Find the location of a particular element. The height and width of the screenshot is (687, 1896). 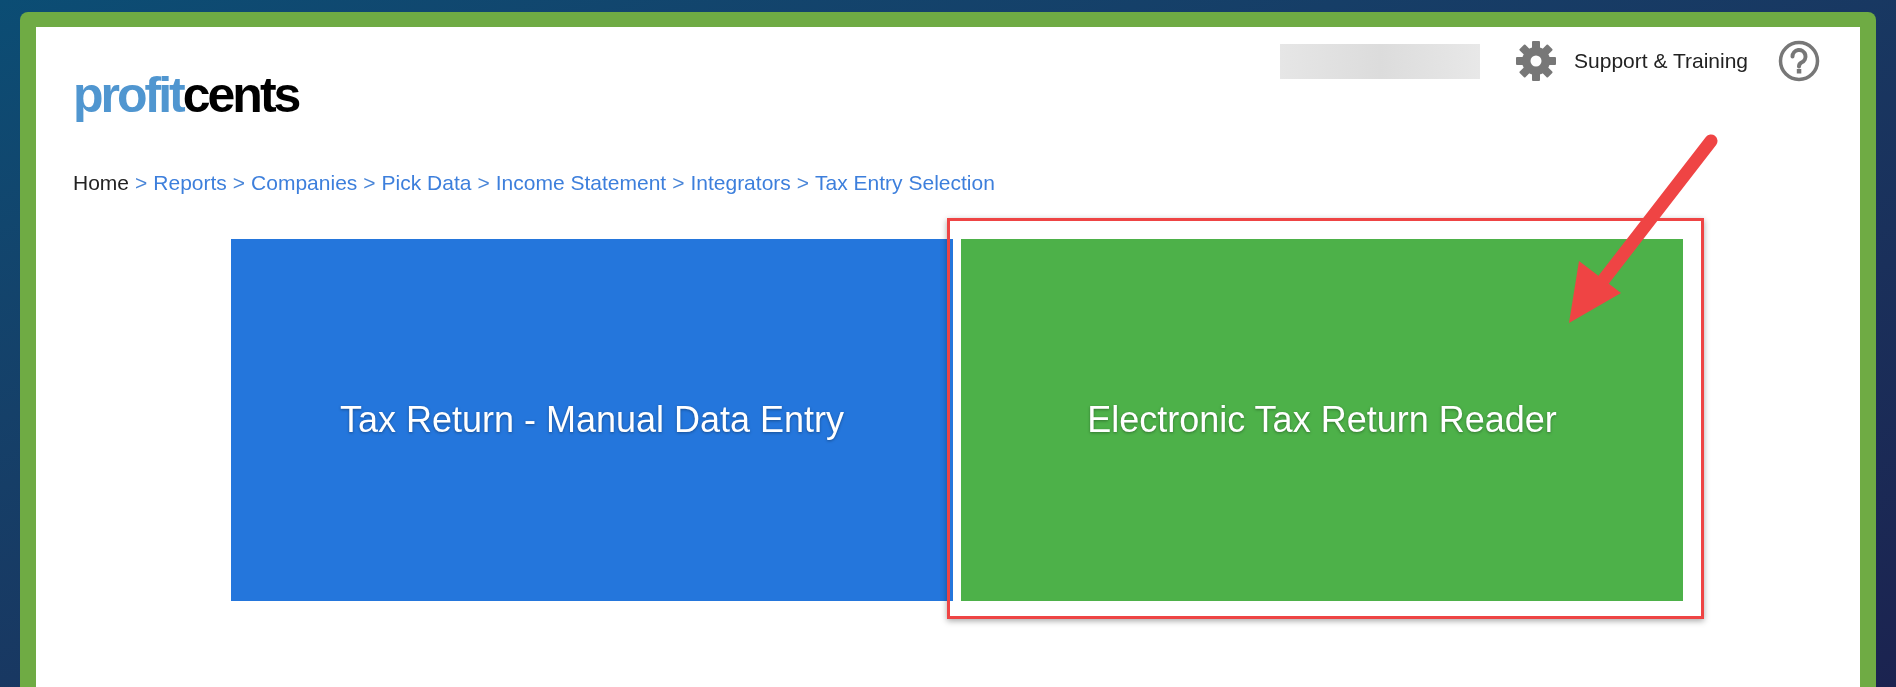

breadcrumb-current: Home is located at coordinates (101, 183).